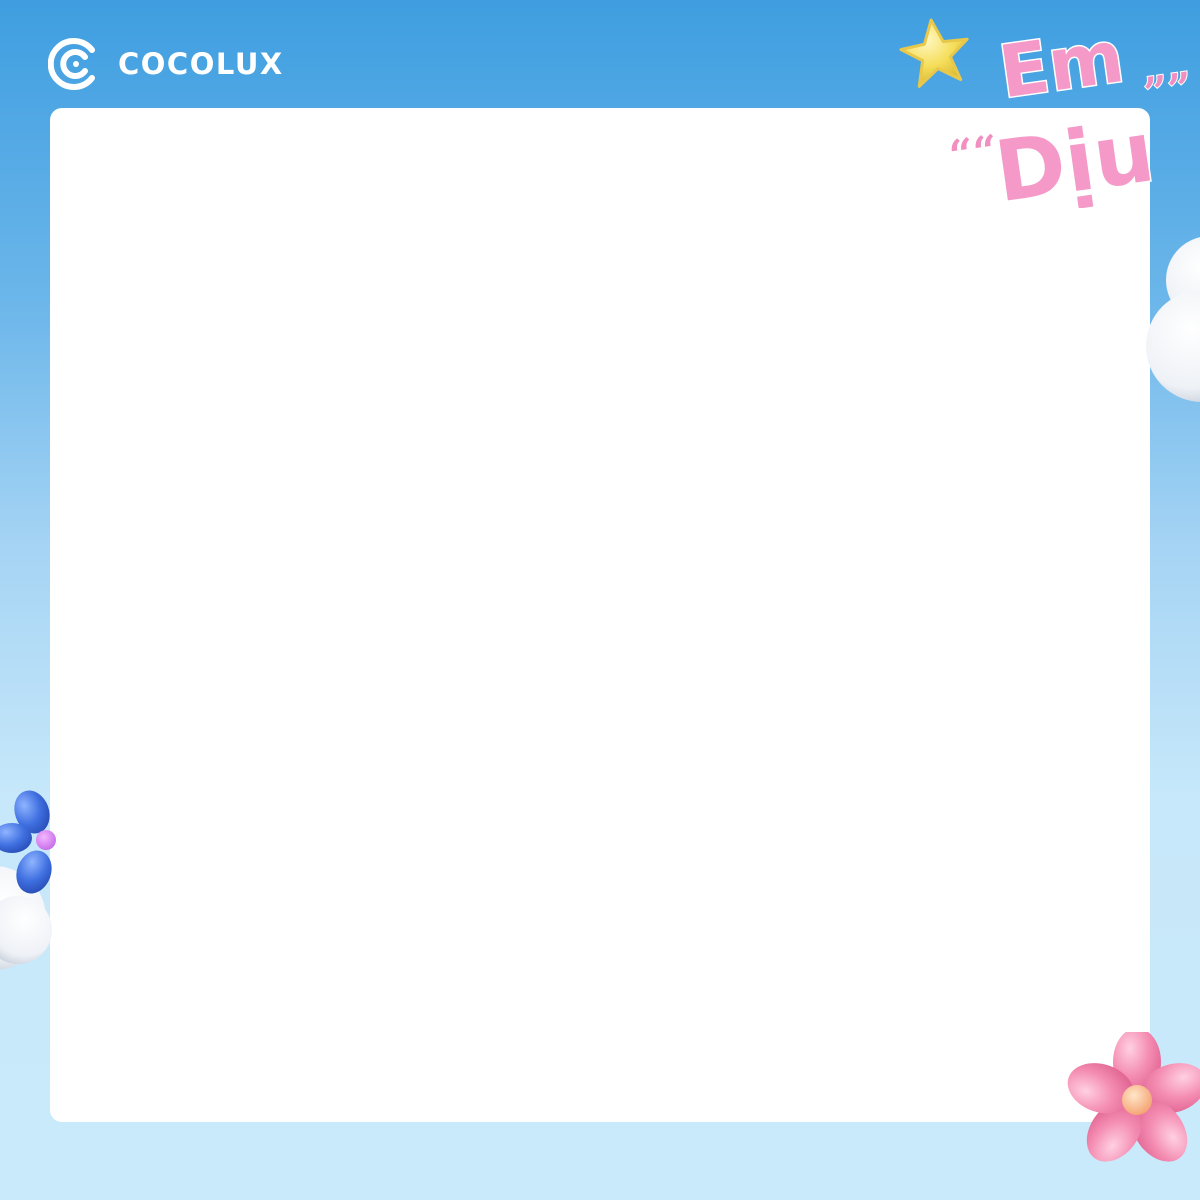  I want to click on brand-logo: COCOLUX, so click(166, 64).